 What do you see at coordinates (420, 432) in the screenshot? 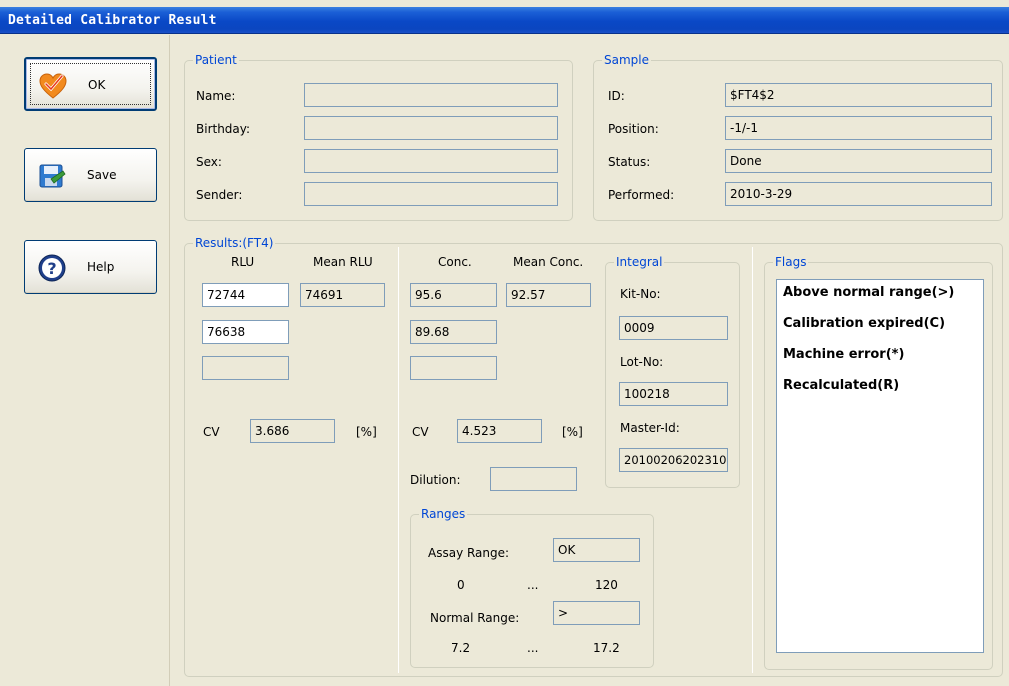
I see `cv-conc-label: CV` at bounding box center [420, 432].